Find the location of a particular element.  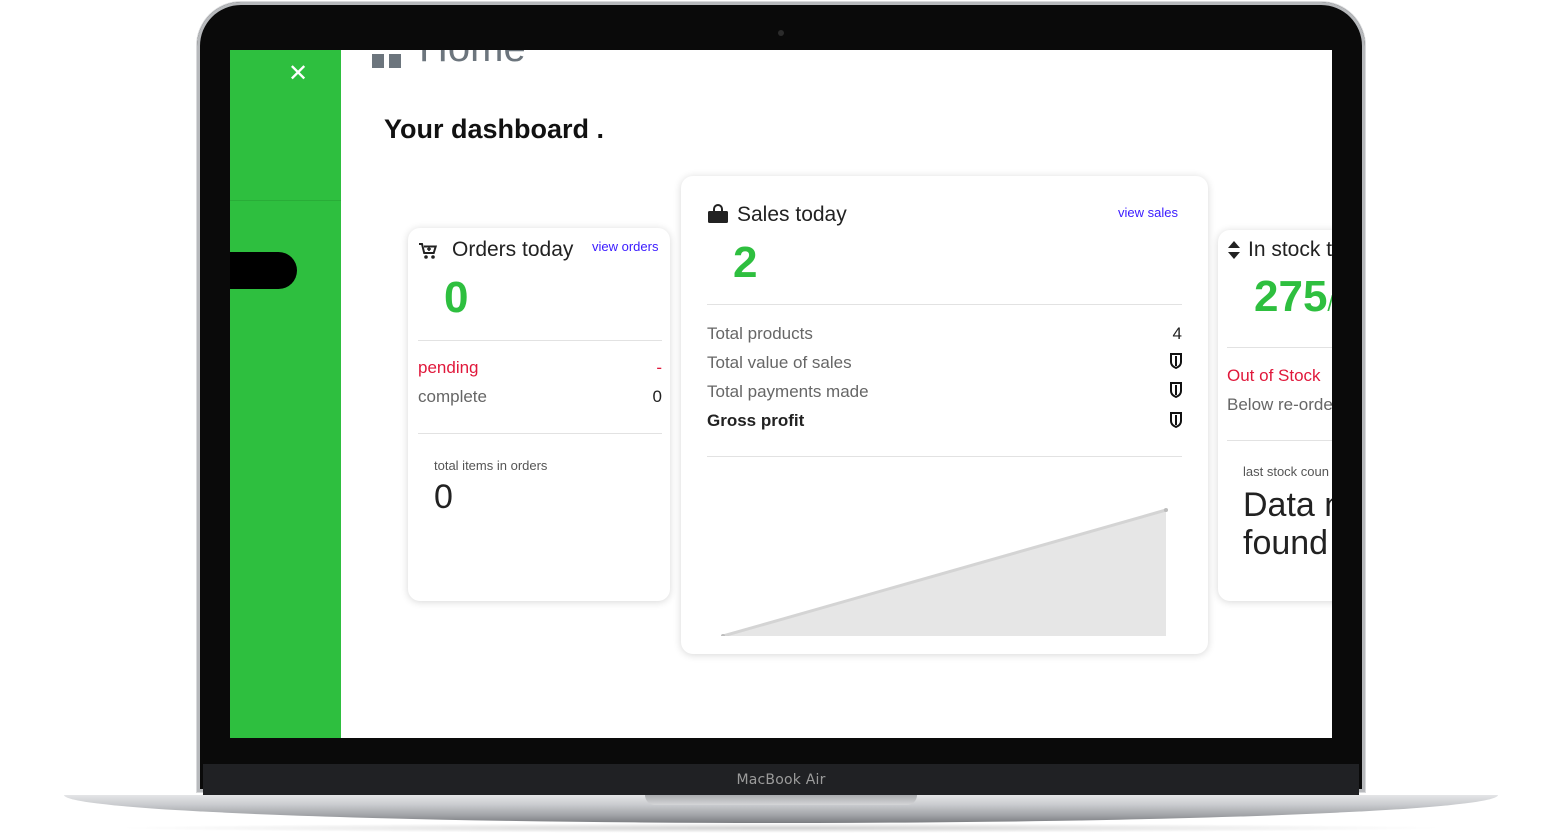

page-title-text: Home is located at coordinates (472, 60).